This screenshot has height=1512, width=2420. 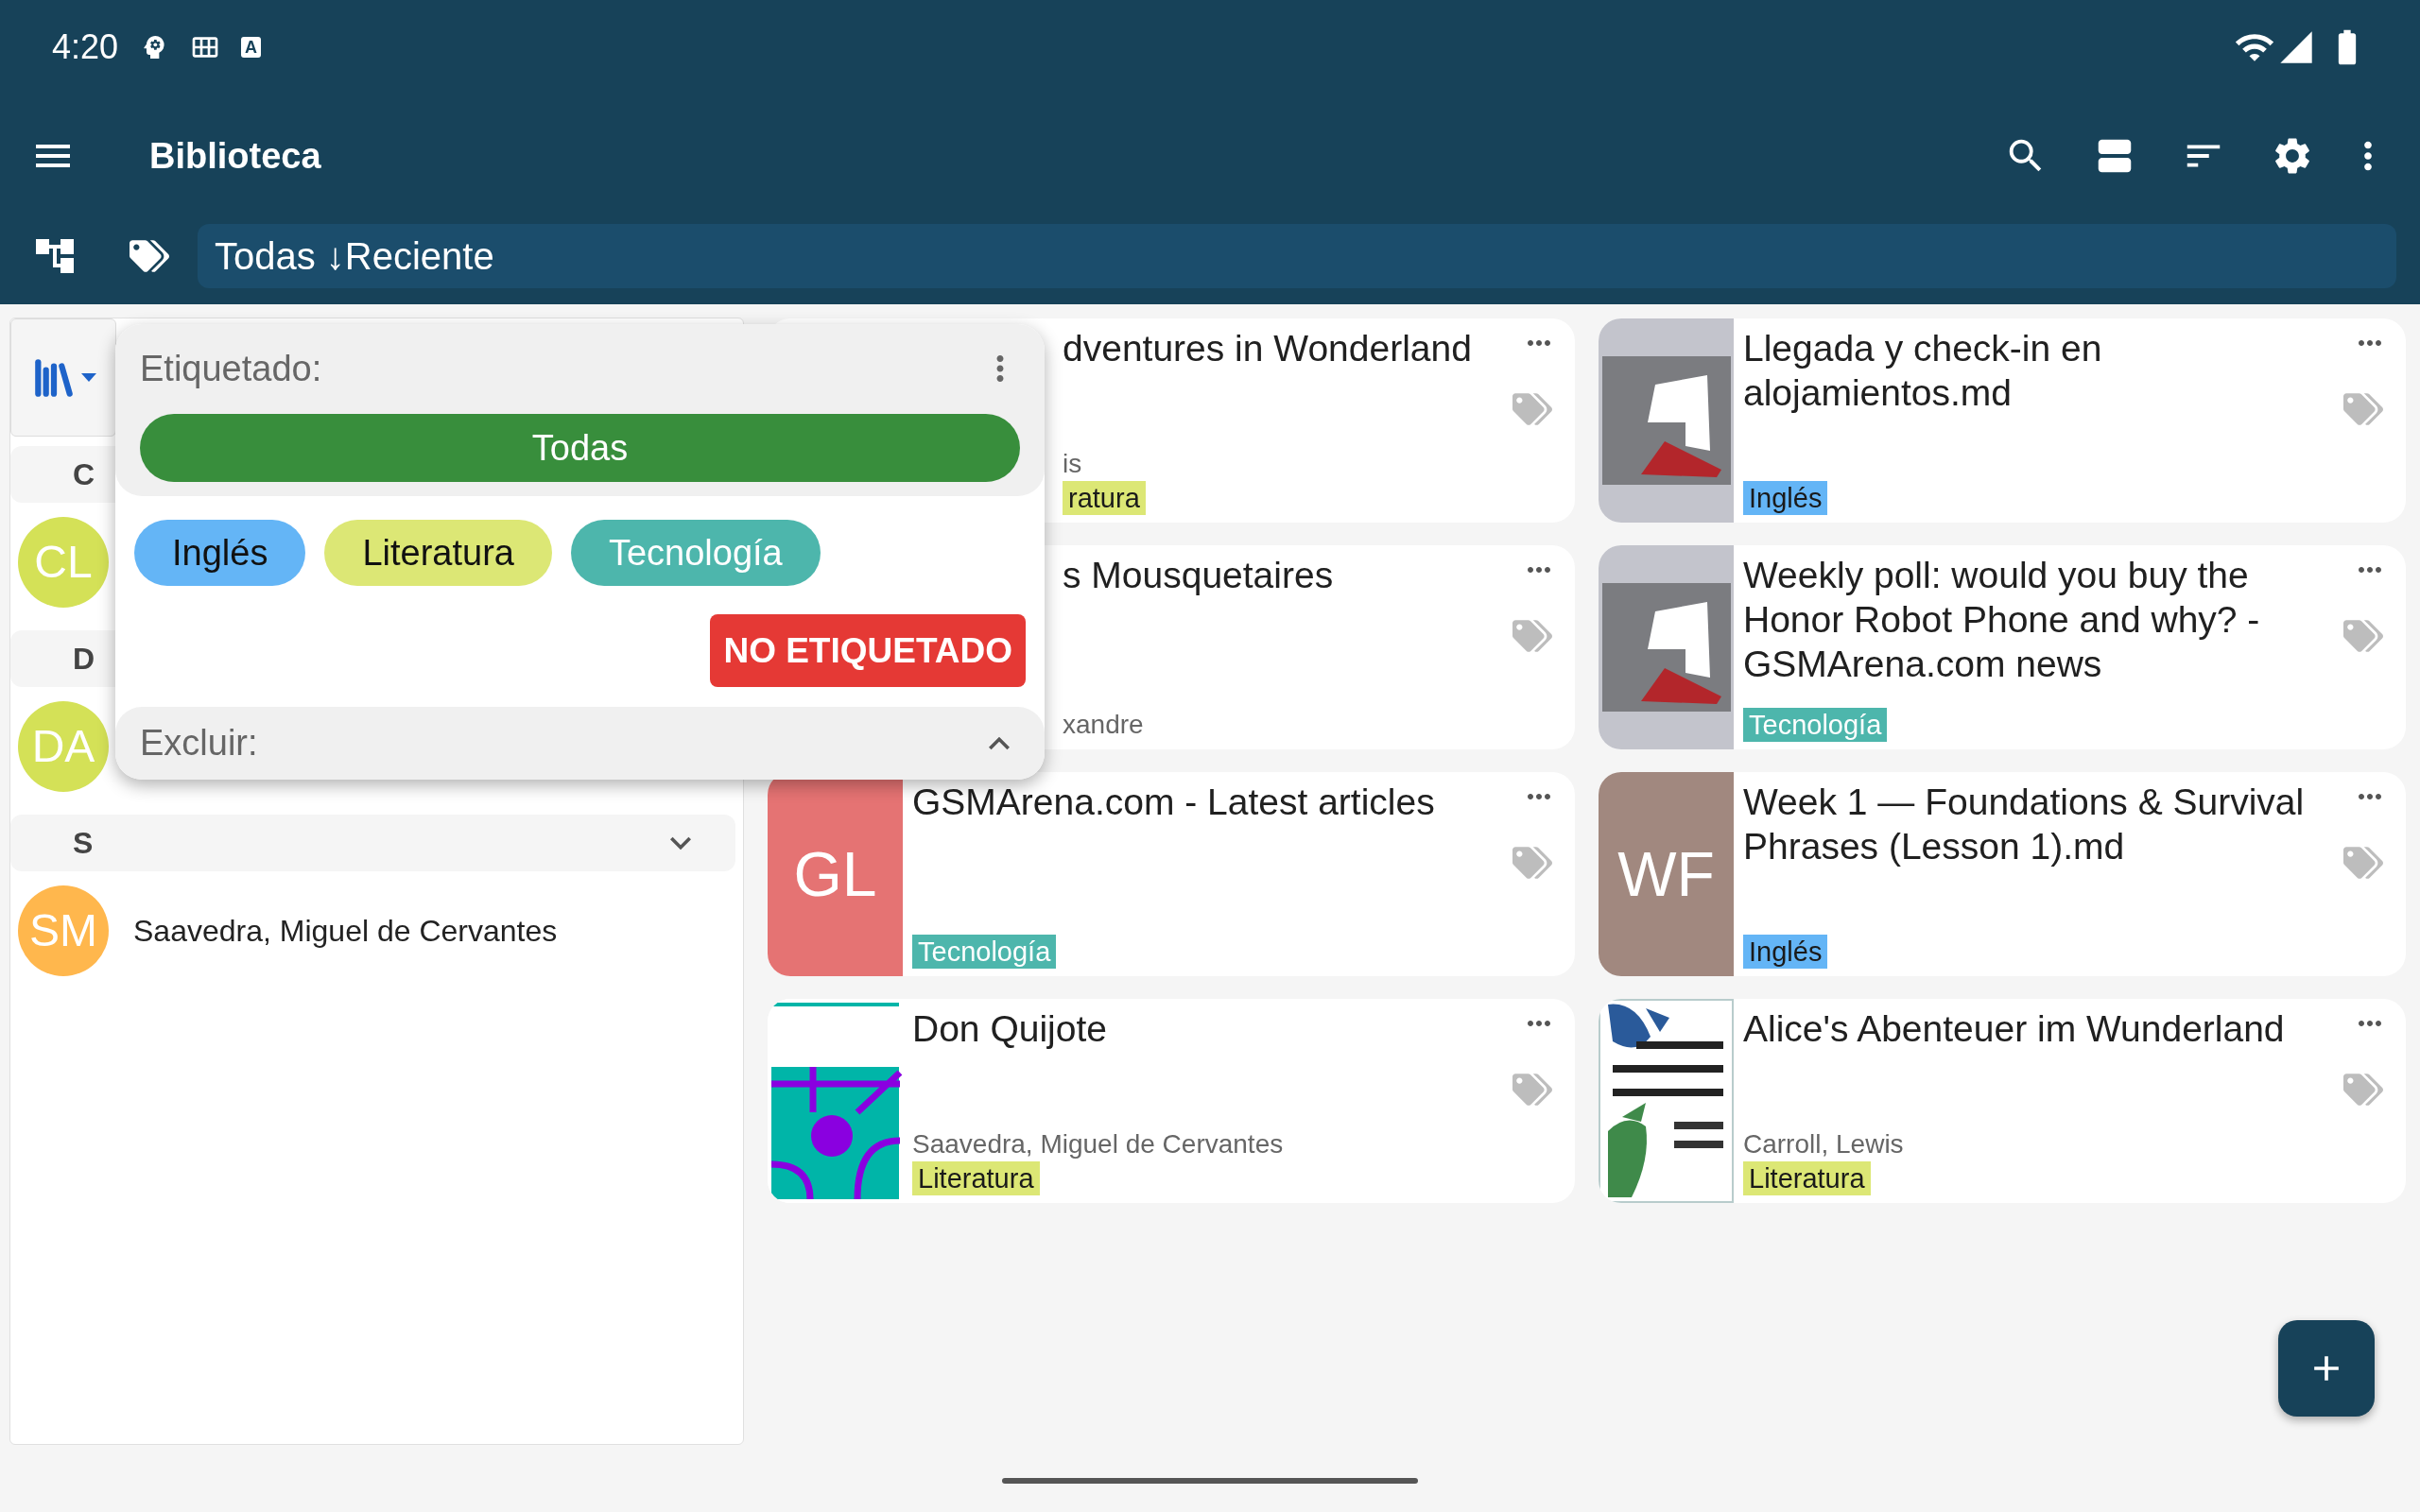 I want to click on app-title: Biblioteca, so click(x=235, y=156).